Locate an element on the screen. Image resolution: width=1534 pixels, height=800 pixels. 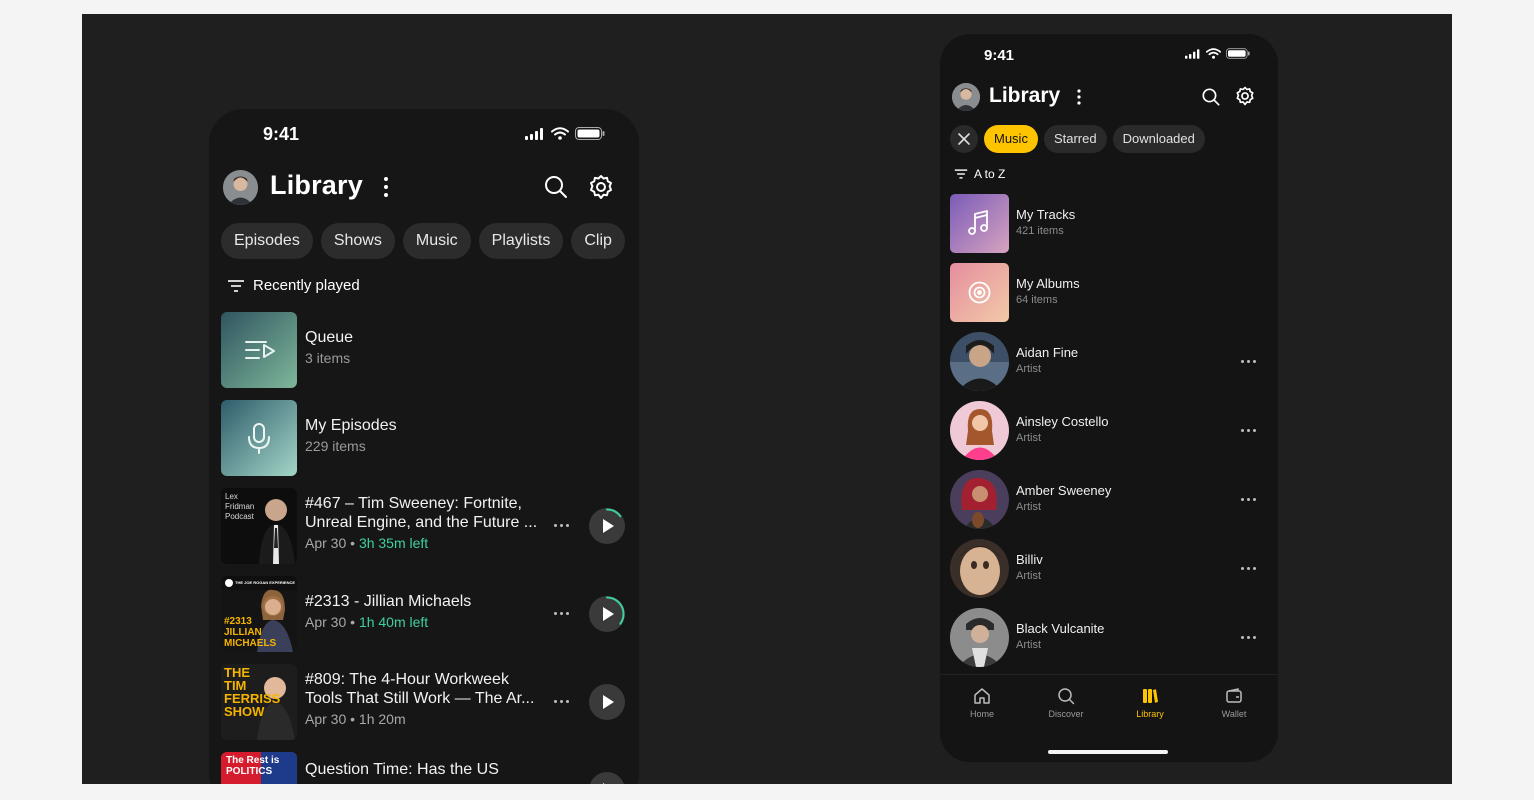
item-subtitle: 3 items is located at coordinates (328, 358).